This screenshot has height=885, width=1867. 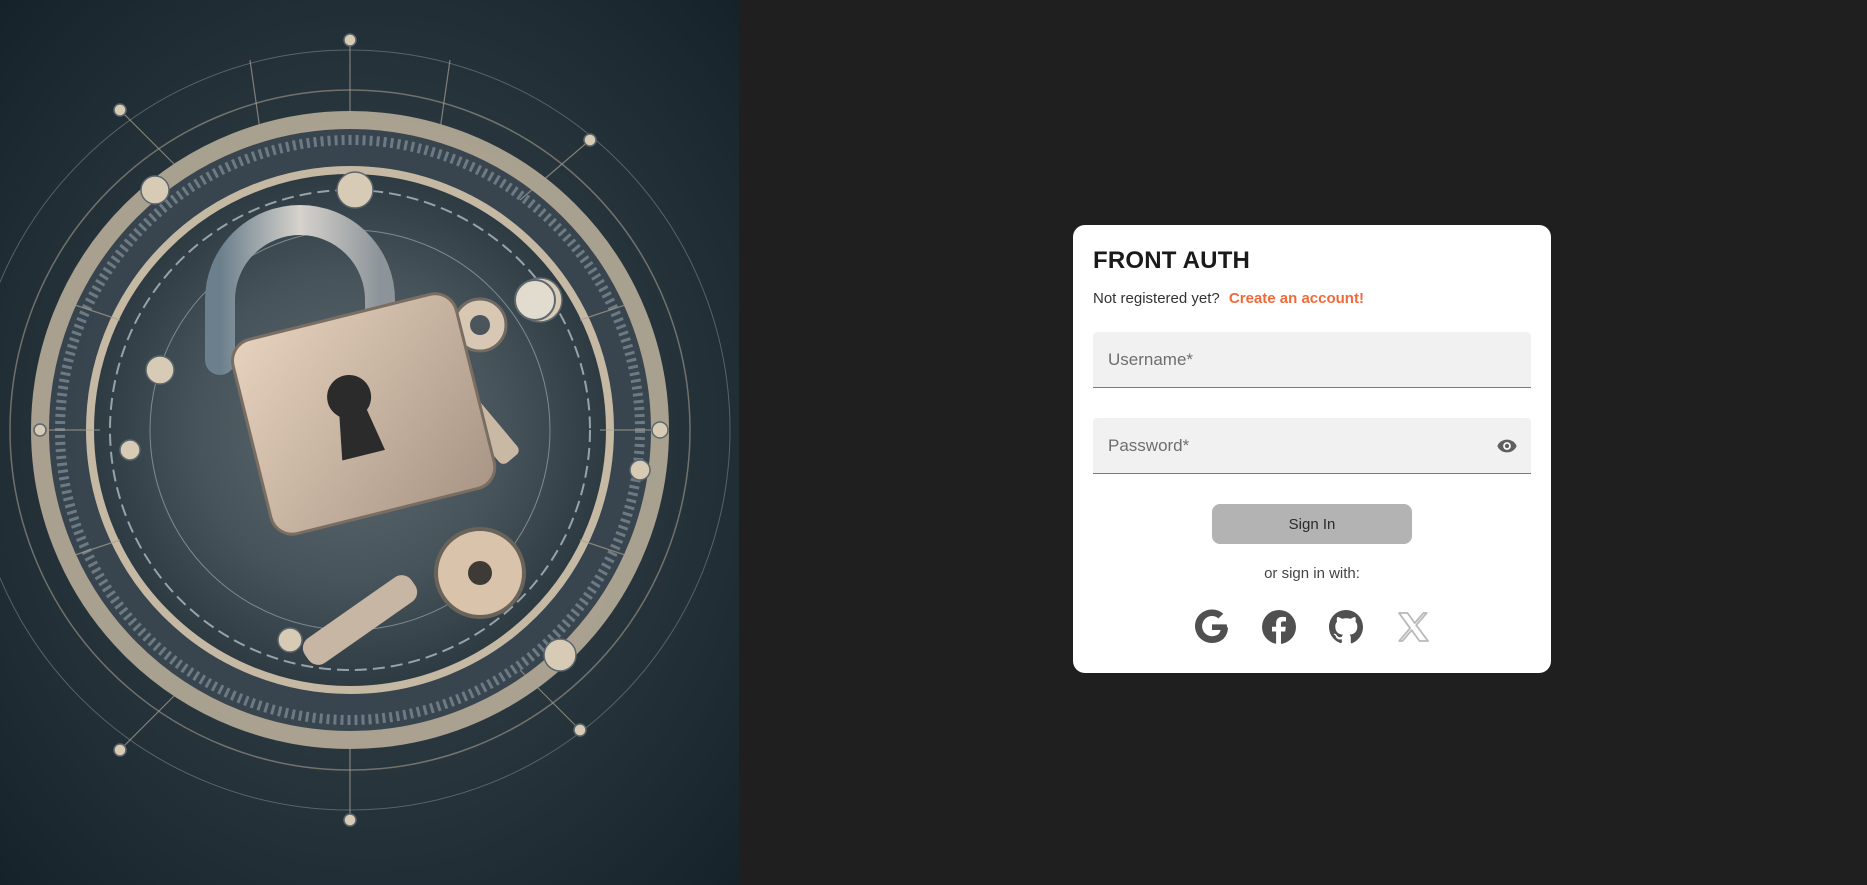 I want to click on x-icon, so click(x=1413, y=627).